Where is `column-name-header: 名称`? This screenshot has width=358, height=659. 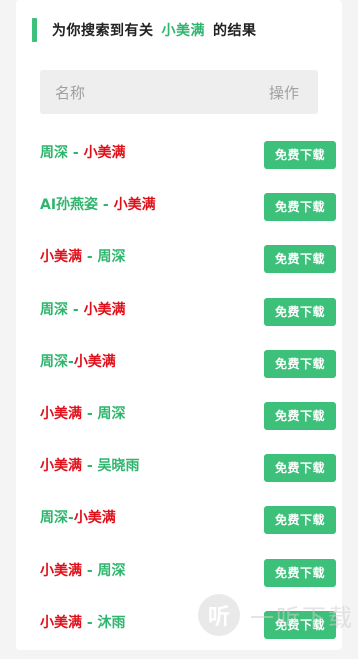 column-name-header: 名称 is located at coordinates (70, 93).